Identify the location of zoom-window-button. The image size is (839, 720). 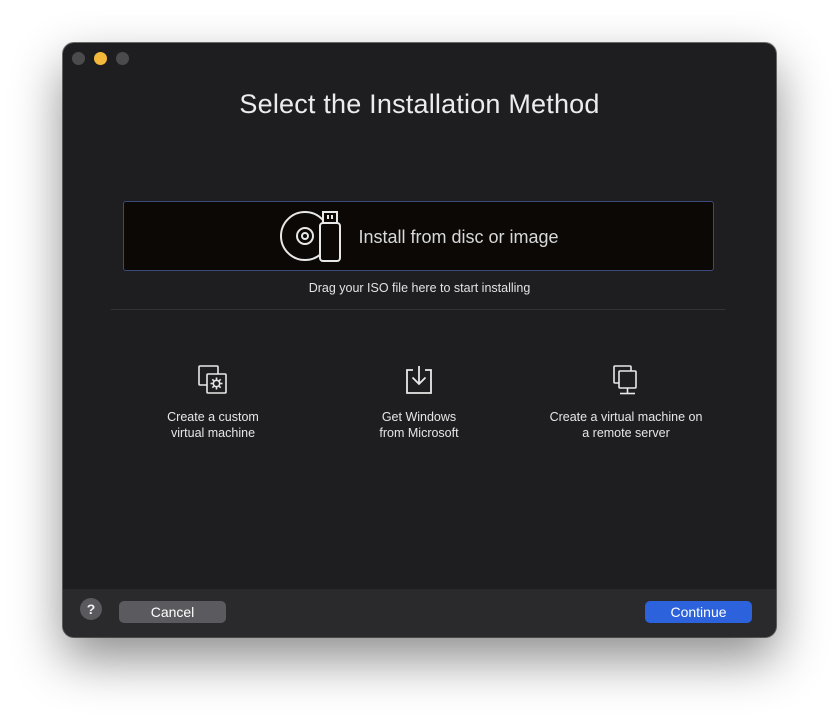
(122, 58).